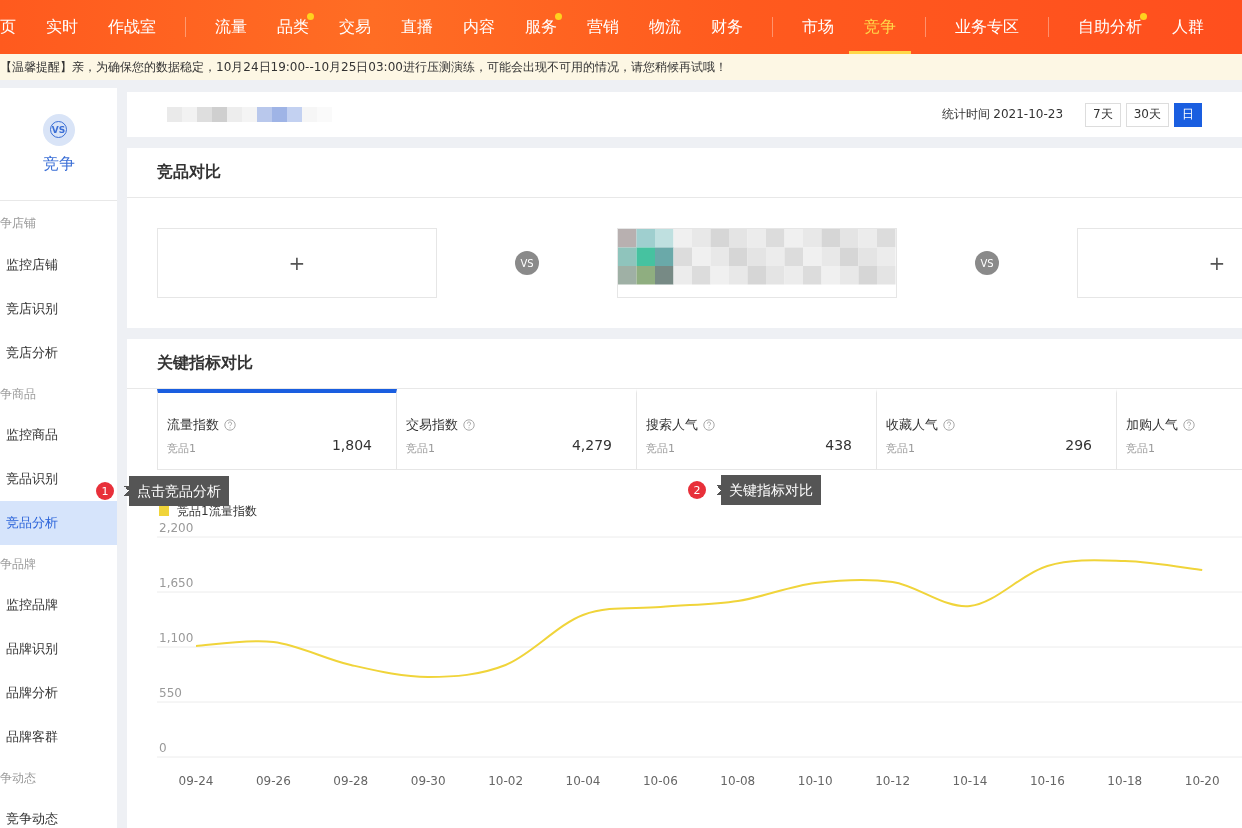  Describe the element at coordinates (58, 435) in the screenshot. I see `sidebar-item: 监控商品` at that location.